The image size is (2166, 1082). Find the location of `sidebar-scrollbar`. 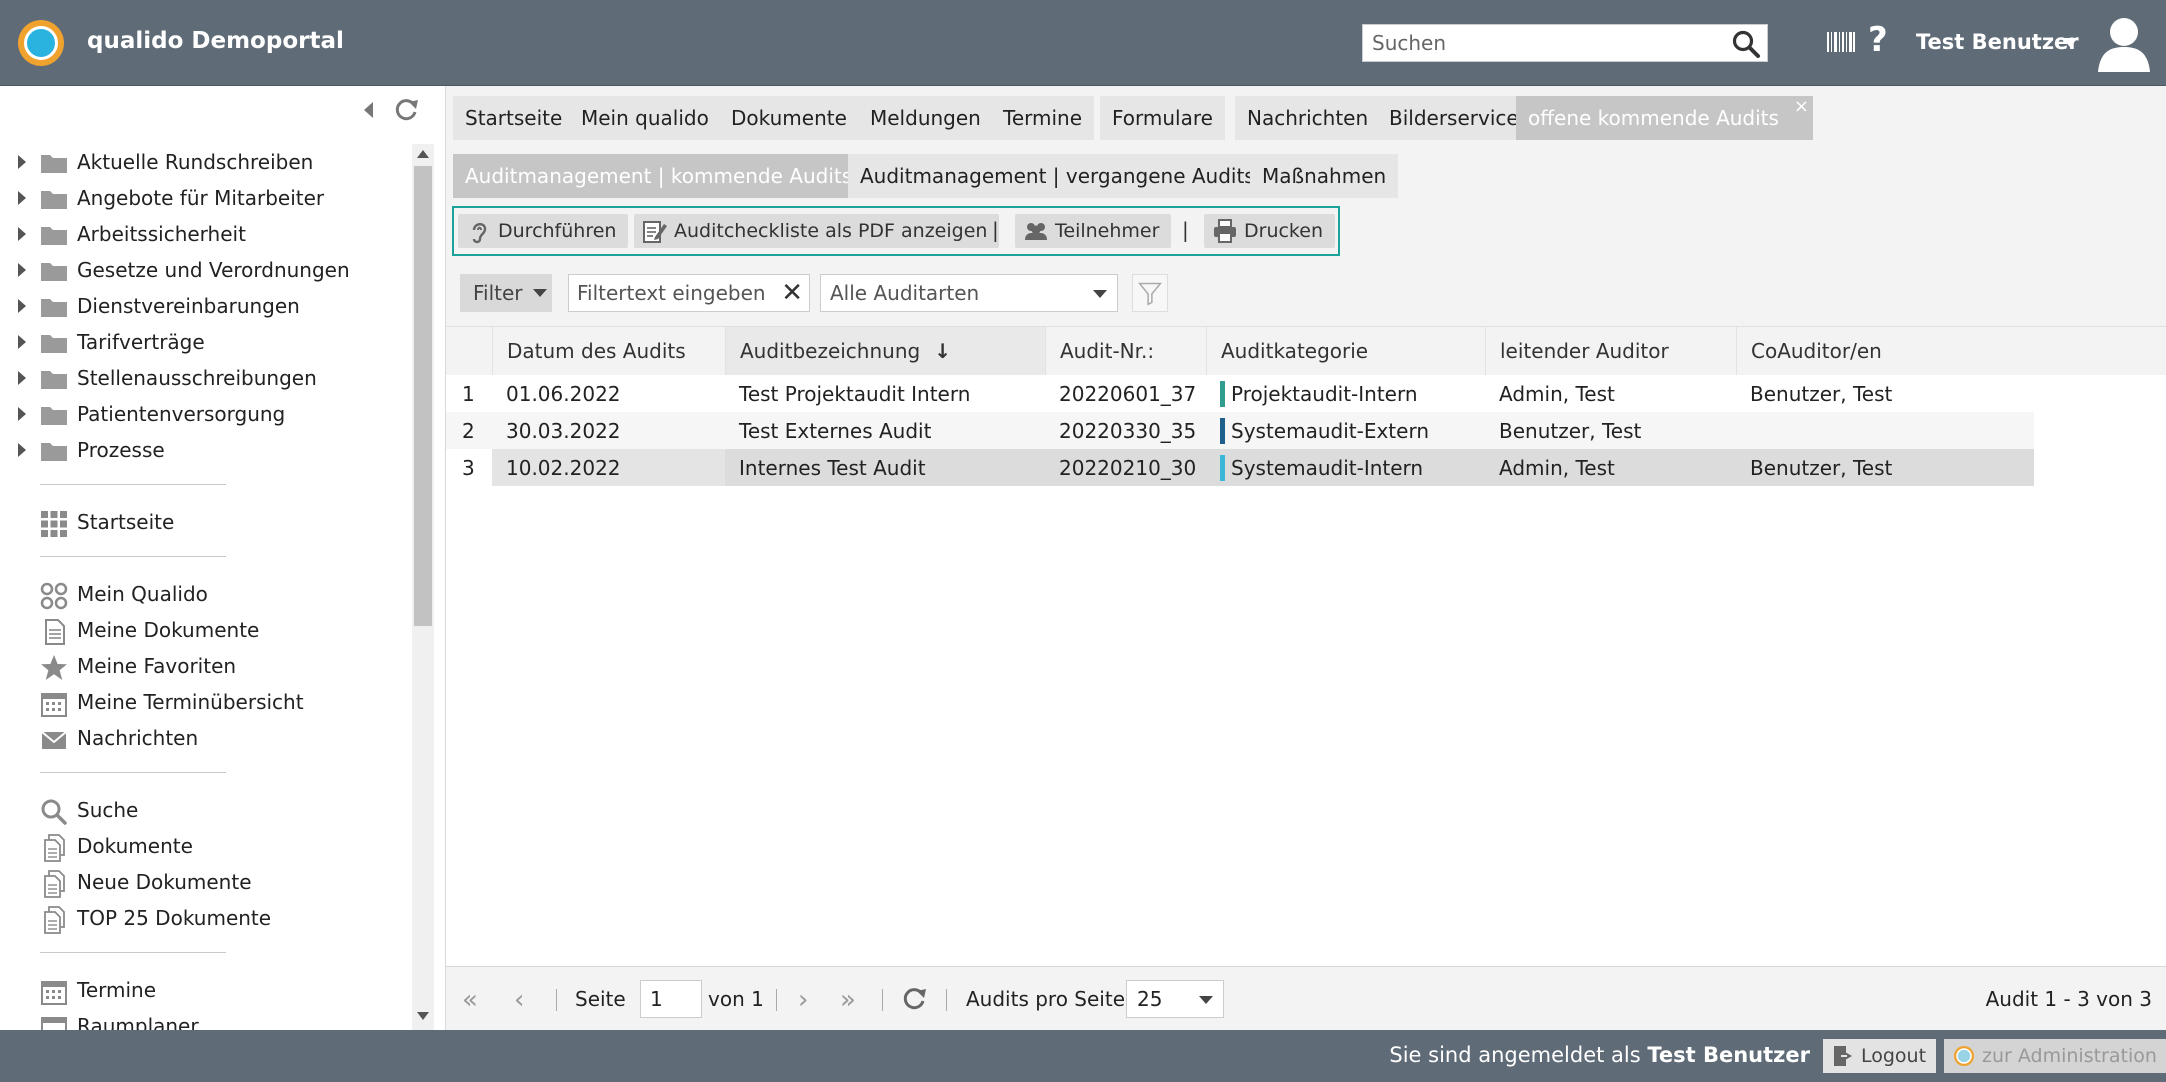

sidebar-scrollbar is located at coordinates (423, 587).